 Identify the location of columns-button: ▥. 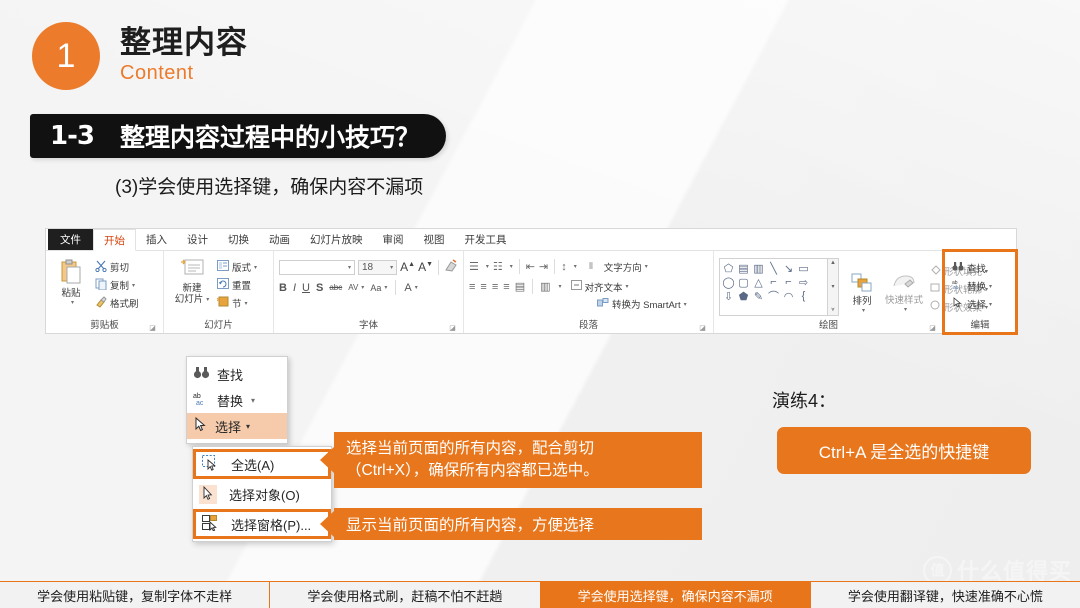
(545, 286).